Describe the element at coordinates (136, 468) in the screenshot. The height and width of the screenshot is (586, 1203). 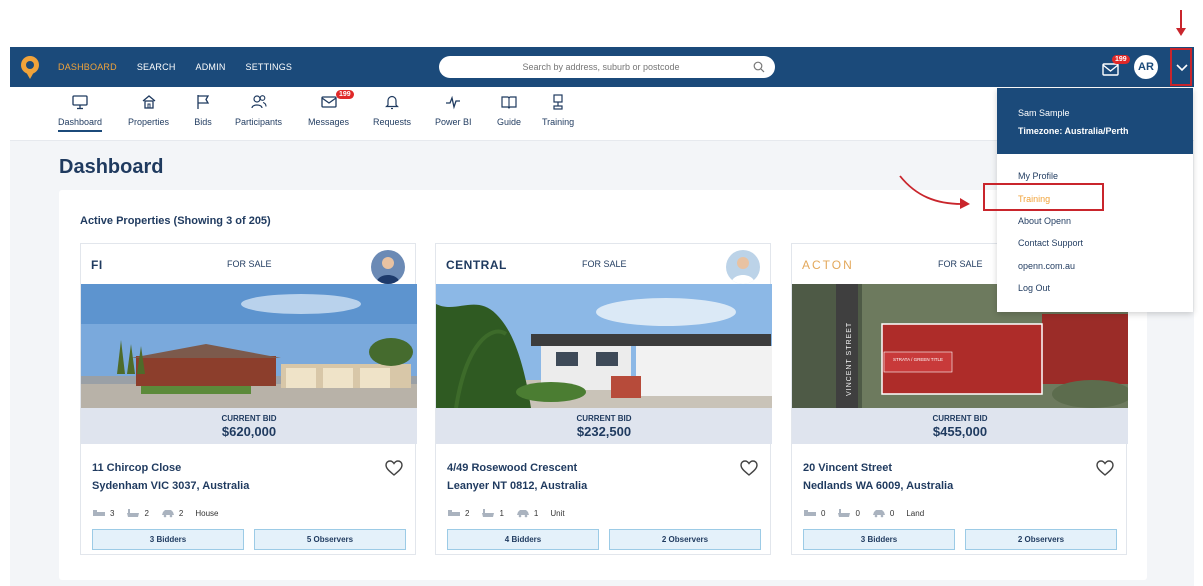
I see `address-line-1: 11 Chircop Close` at that location.